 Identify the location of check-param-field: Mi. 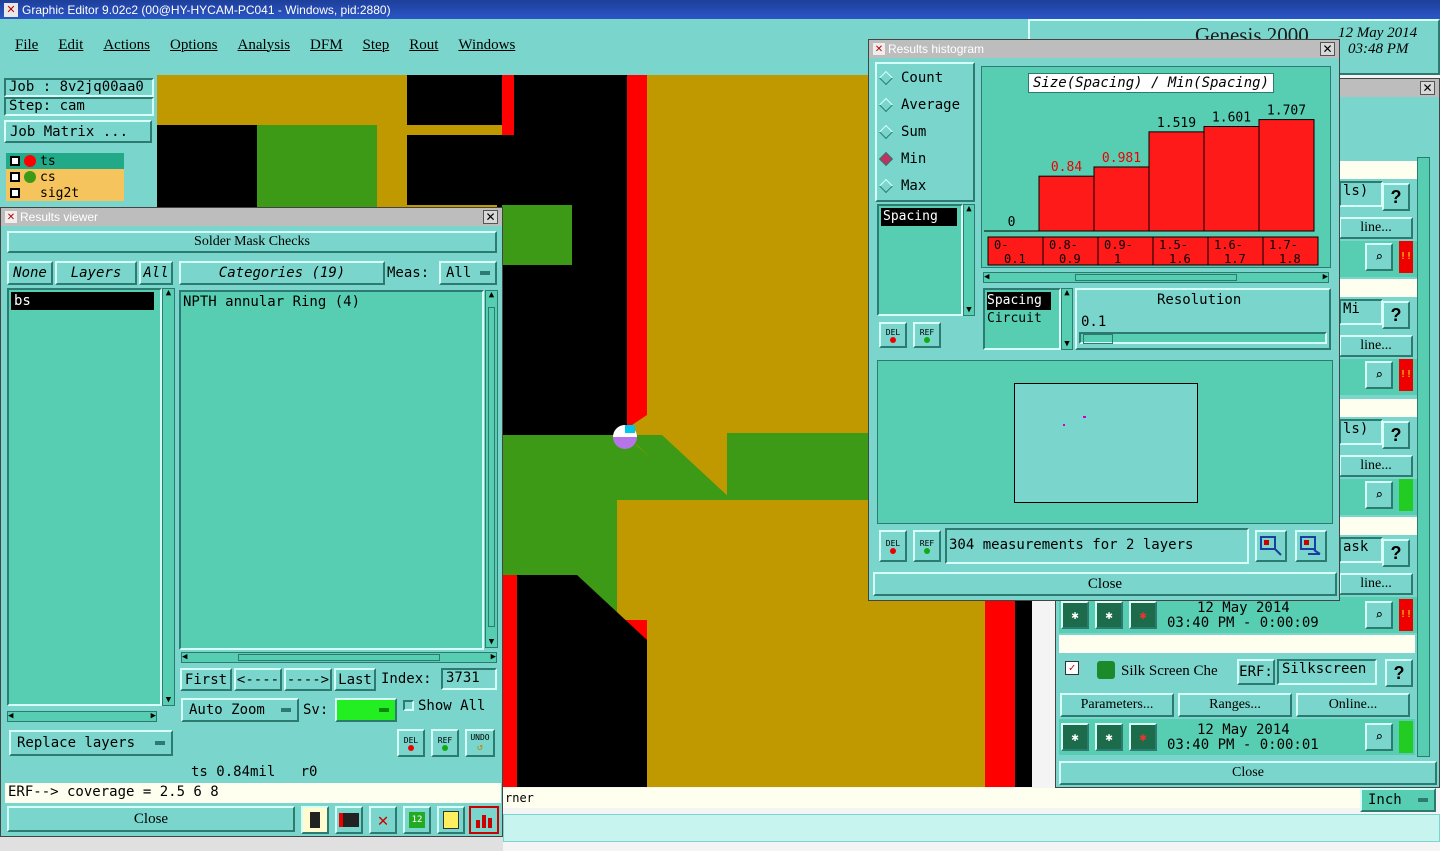
(1361, 312).